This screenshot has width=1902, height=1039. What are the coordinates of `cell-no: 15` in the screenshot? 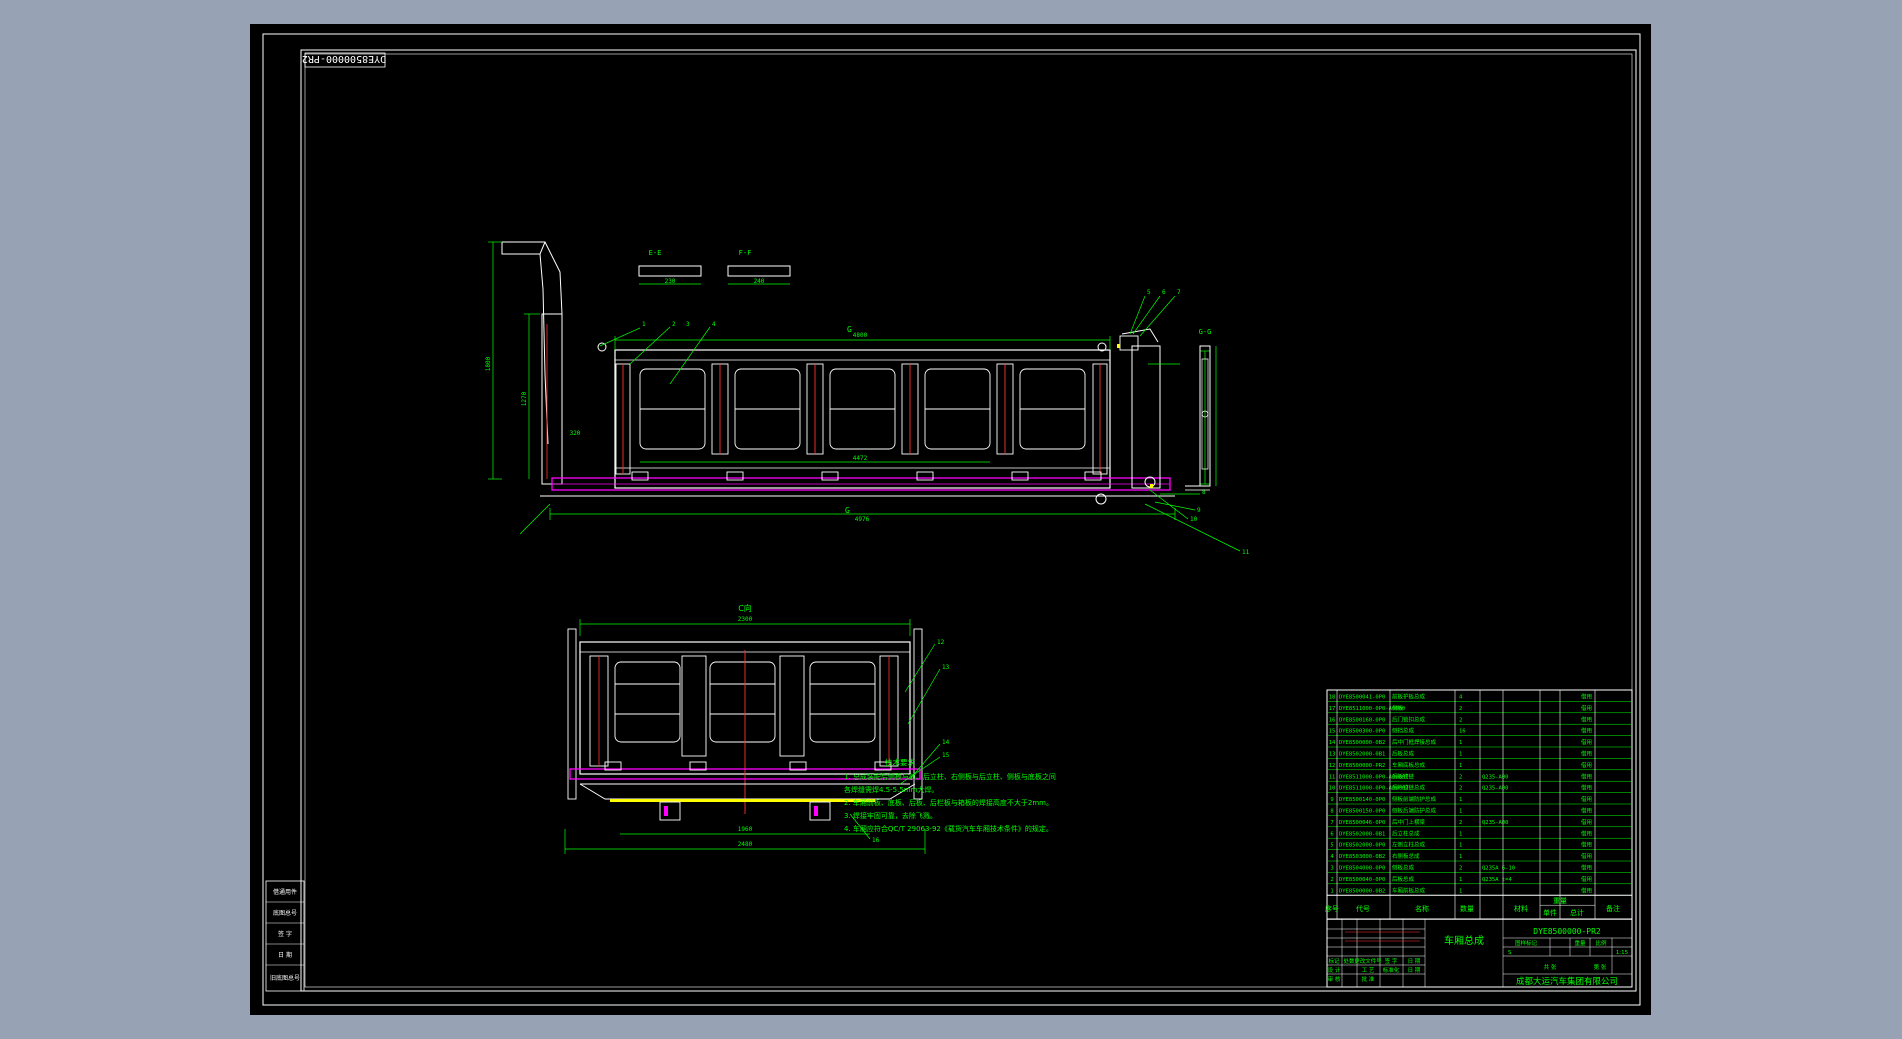 It's located at (1332, 732).